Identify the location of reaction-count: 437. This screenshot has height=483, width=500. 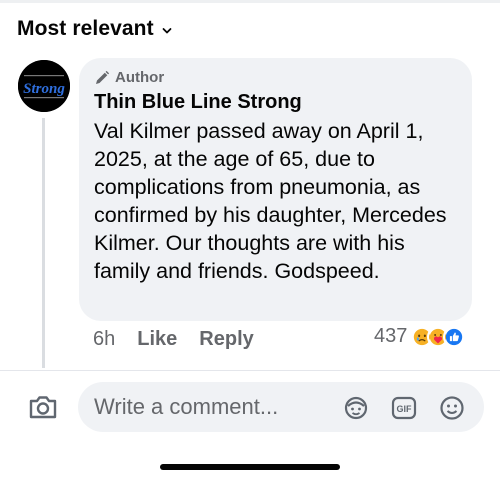
(391, 336).